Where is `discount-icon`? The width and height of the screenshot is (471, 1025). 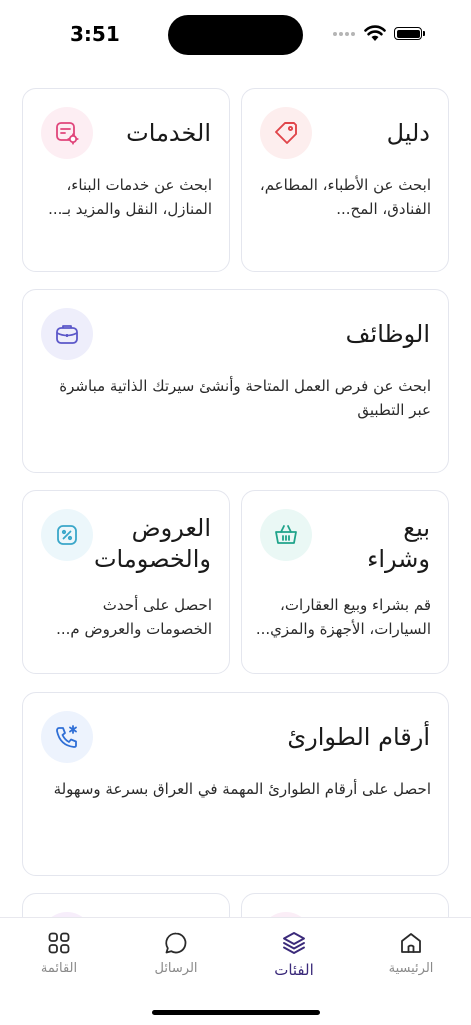 discount-icon is located at coordinates (67, 535).